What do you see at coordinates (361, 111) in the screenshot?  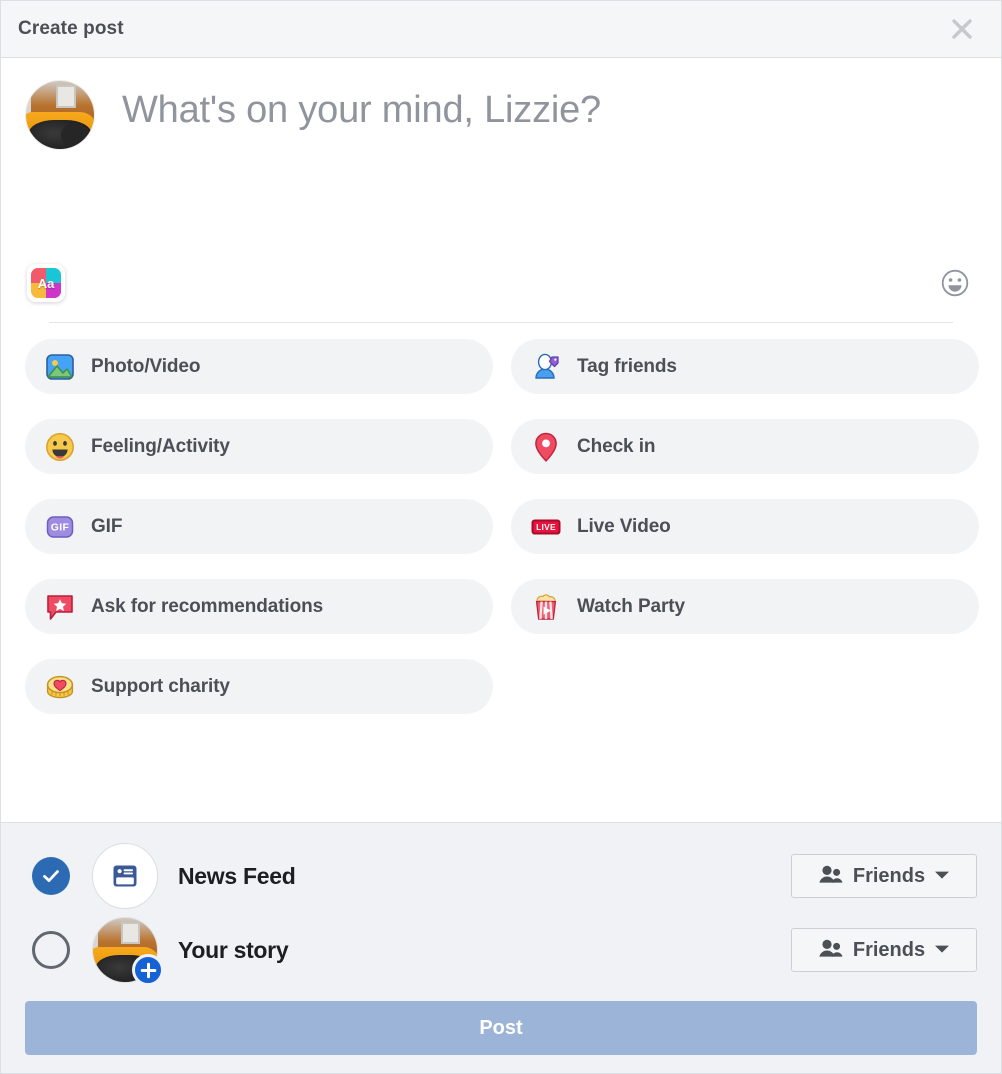 I see `post-text-input: What's on your mind, Lizzie?` at bounding box center [361, 111].